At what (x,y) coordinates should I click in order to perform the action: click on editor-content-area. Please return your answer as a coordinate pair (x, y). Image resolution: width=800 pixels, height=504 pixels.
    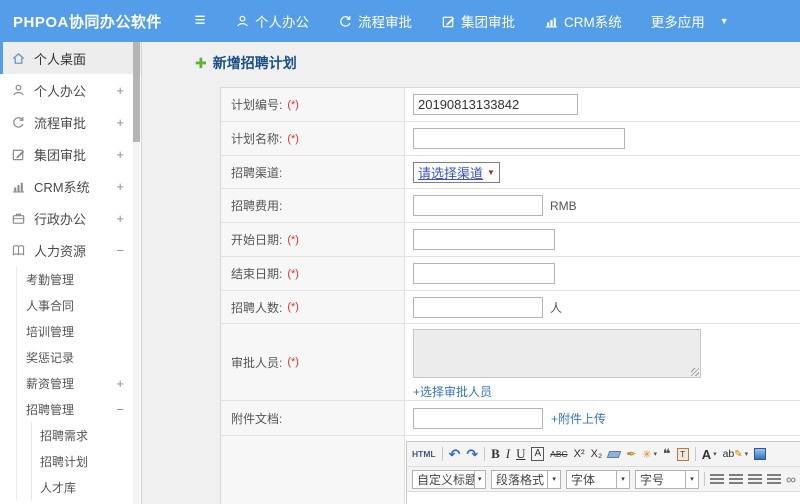
    Looking at the image, I should click on (603, 498).